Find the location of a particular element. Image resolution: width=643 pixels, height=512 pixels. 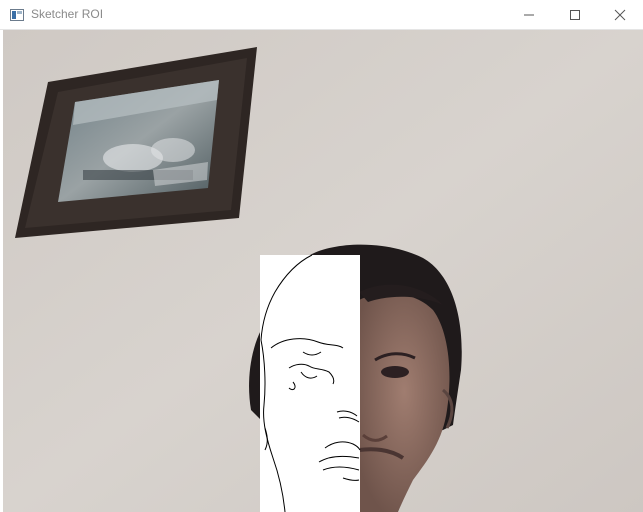

maximize-icon is located at coordinates (575, 15).